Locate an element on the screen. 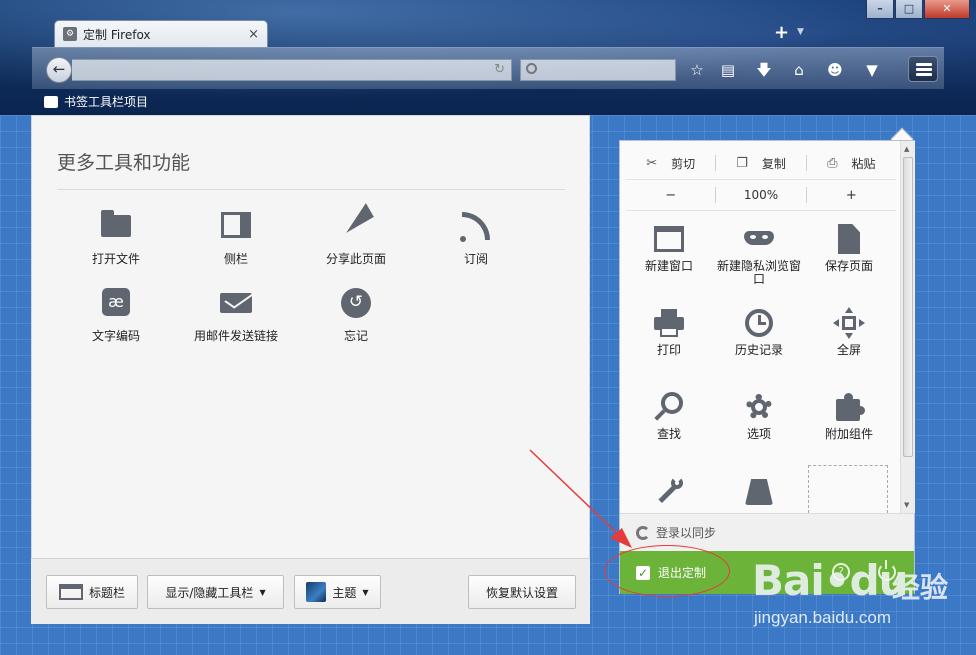 The width and height of the screenshot is (976, 655). tab-groups-icon is located at coordinates (759, 491).